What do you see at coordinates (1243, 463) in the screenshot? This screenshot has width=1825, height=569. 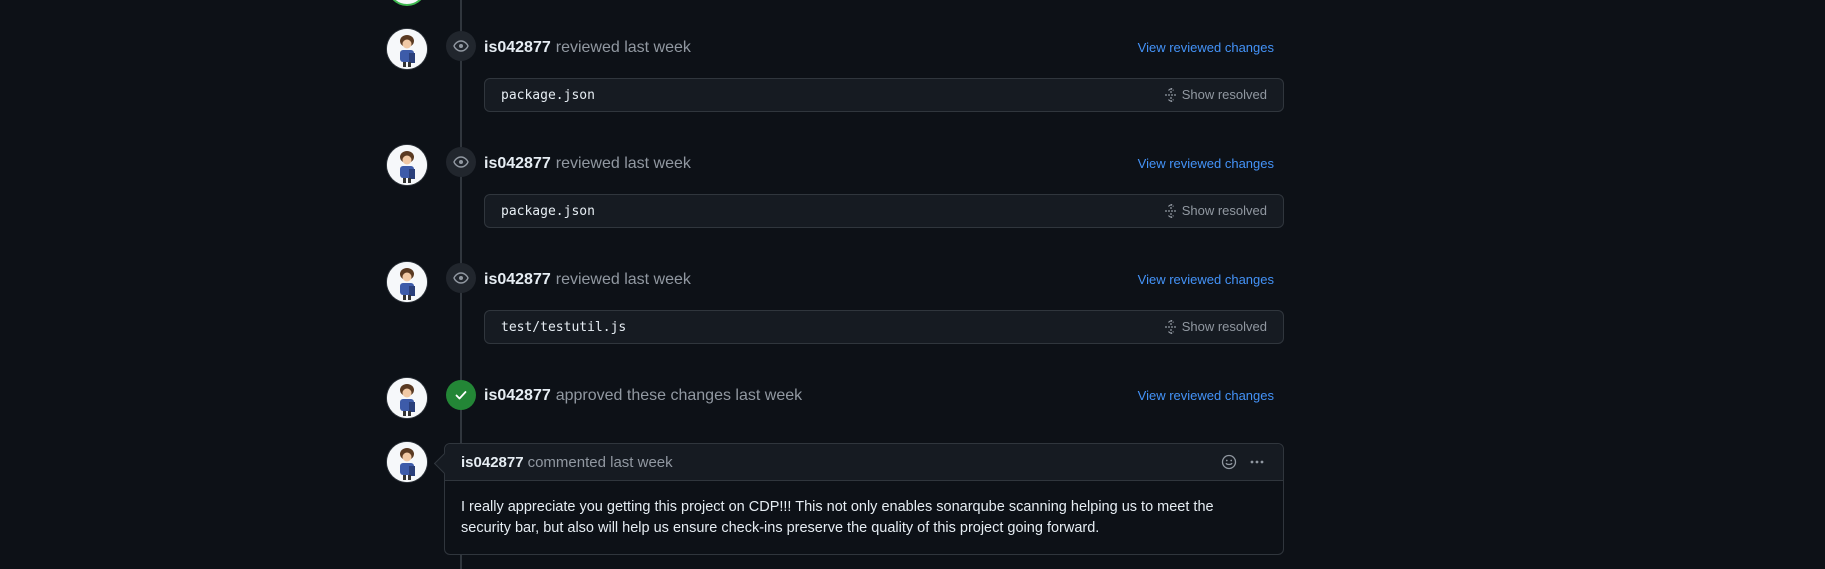 I see `comment-actions` at bounding box center [1243, 463].